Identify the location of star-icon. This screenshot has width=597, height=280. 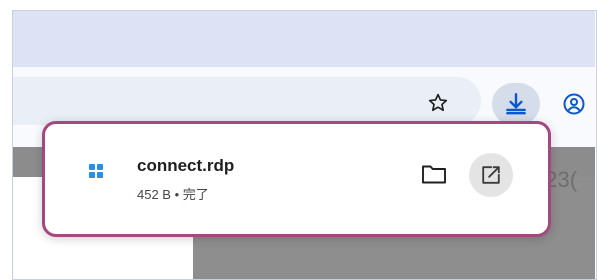
(438, 102).